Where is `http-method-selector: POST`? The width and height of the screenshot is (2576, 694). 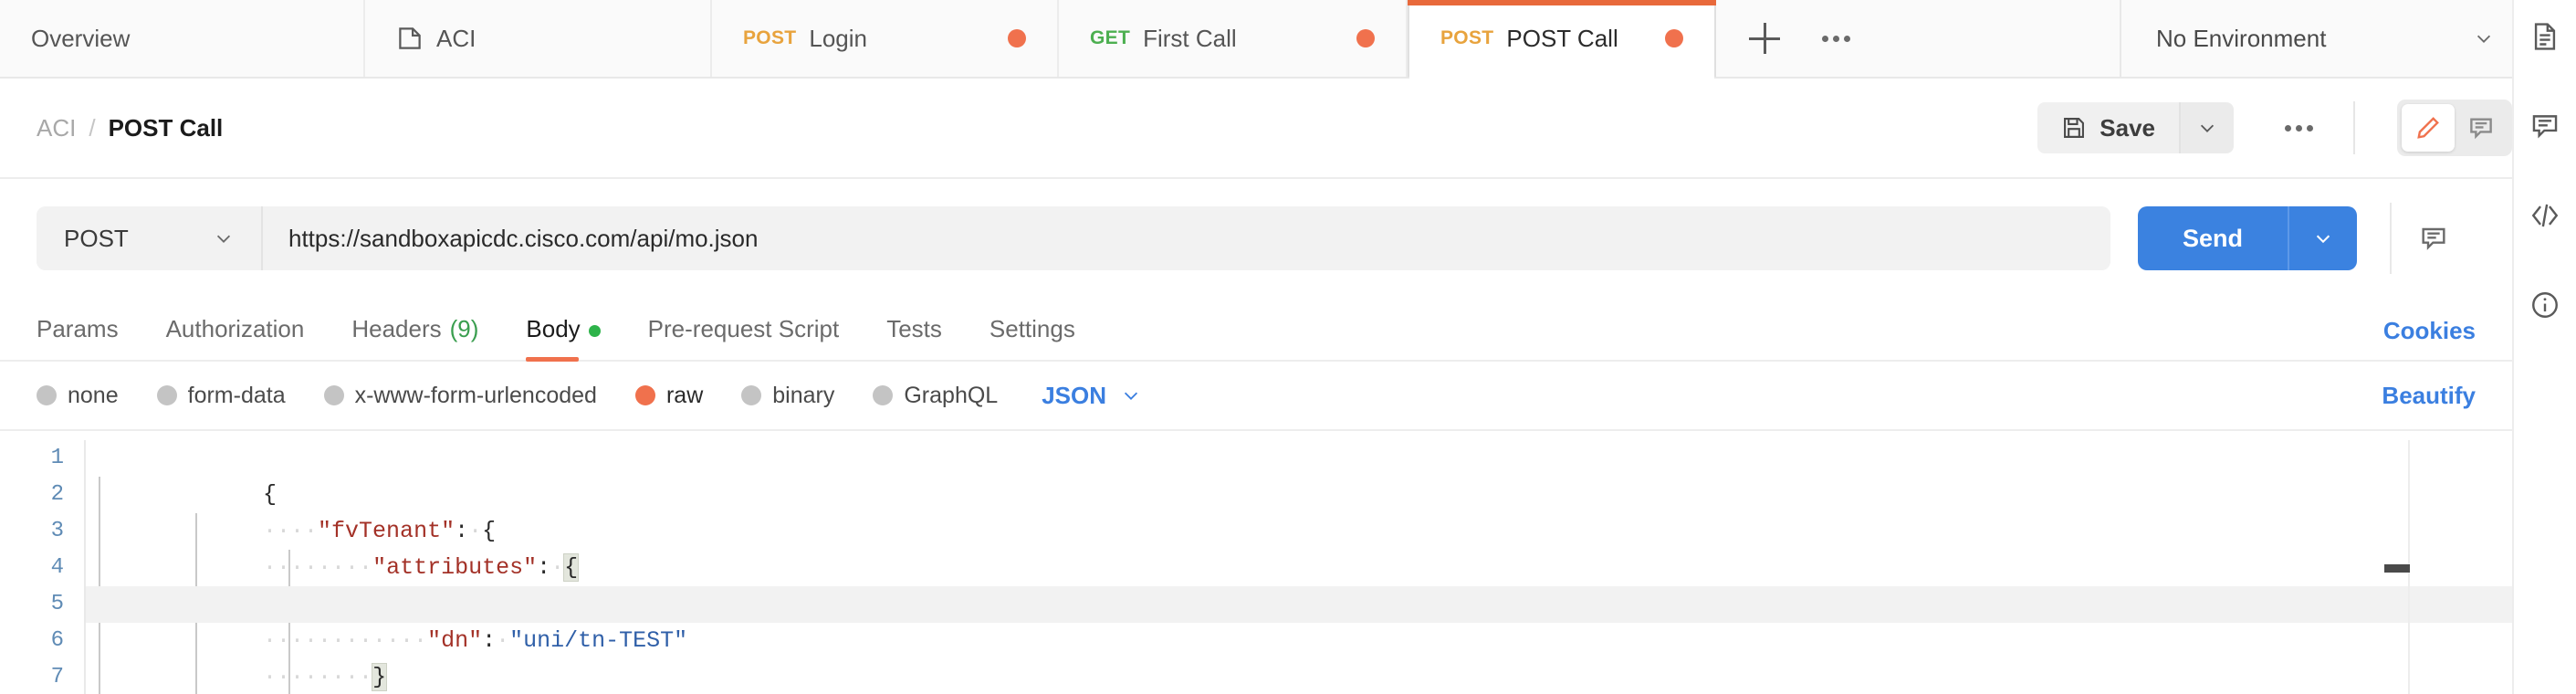
http-method-selector: POST is located at coordinates (150, 238).